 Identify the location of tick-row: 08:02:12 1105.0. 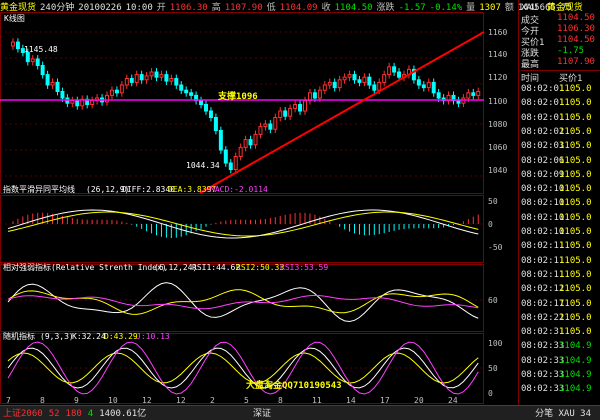
(560, 290).